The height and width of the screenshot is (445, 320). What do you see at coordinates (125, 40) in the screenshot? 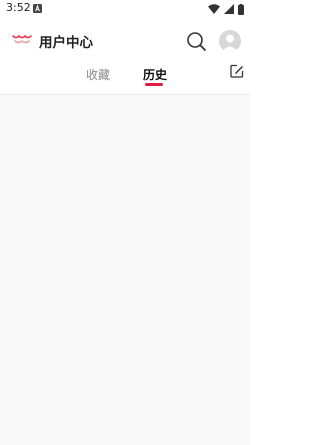
I see `header: 用户中心` at bounding box center [125, 40].